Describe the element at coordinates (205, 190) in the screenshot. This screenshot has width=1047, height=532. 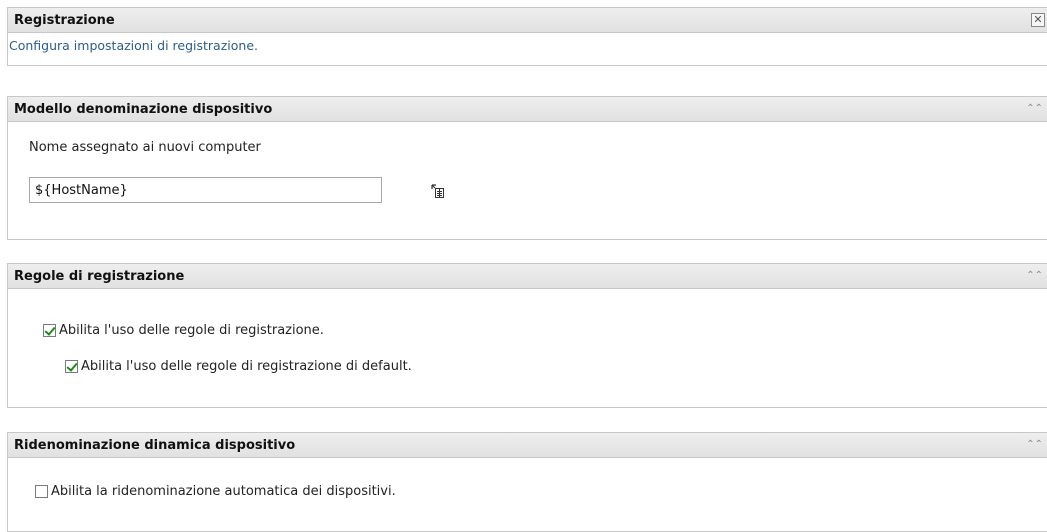
I see `computer-name-input` at that location.